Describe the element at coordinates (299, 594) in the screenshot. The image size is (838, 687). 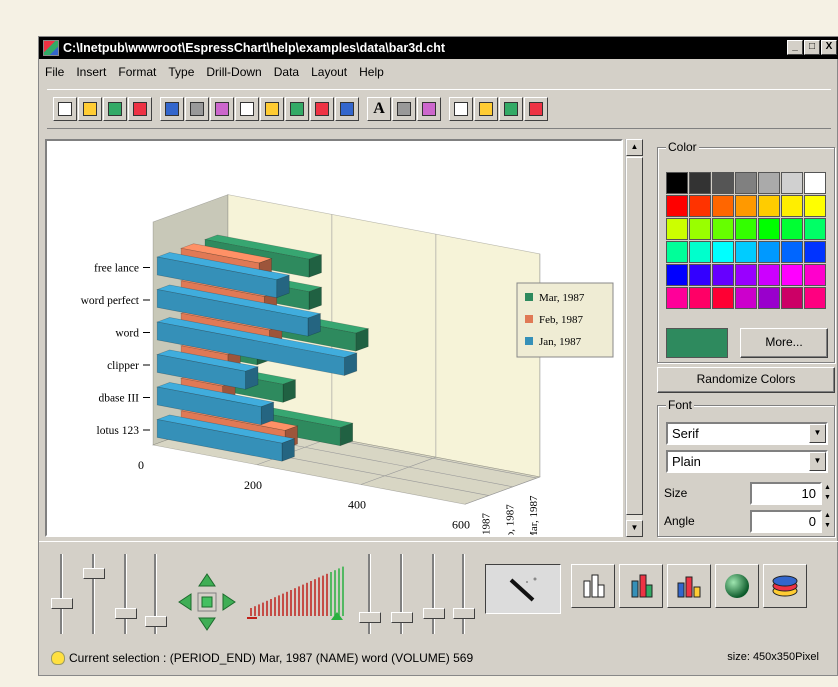
I see `light-intensity-ramp` at that location.